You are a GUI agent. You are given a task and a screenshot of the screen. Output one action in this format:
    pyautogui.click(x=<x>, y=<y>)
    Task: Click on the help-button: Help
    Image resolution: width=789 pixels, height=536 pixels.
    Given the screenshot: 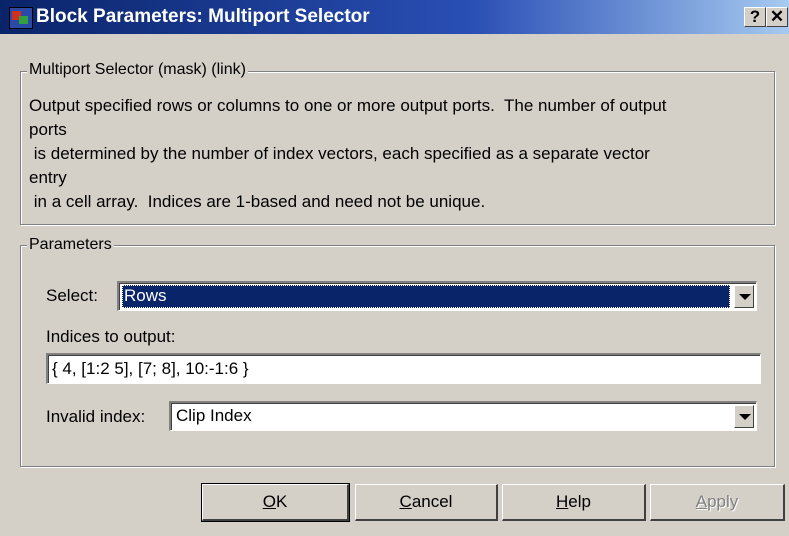 What is the action you would take?
    pyautogui.click(x=574, y=502)
    